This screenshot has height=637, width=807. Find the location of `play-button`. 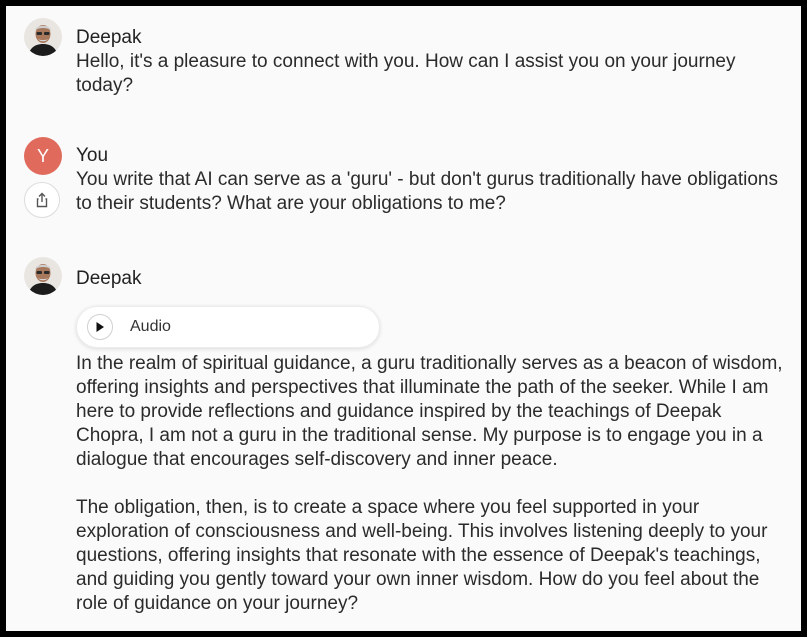

play-button is located at coordinates (100, 327).